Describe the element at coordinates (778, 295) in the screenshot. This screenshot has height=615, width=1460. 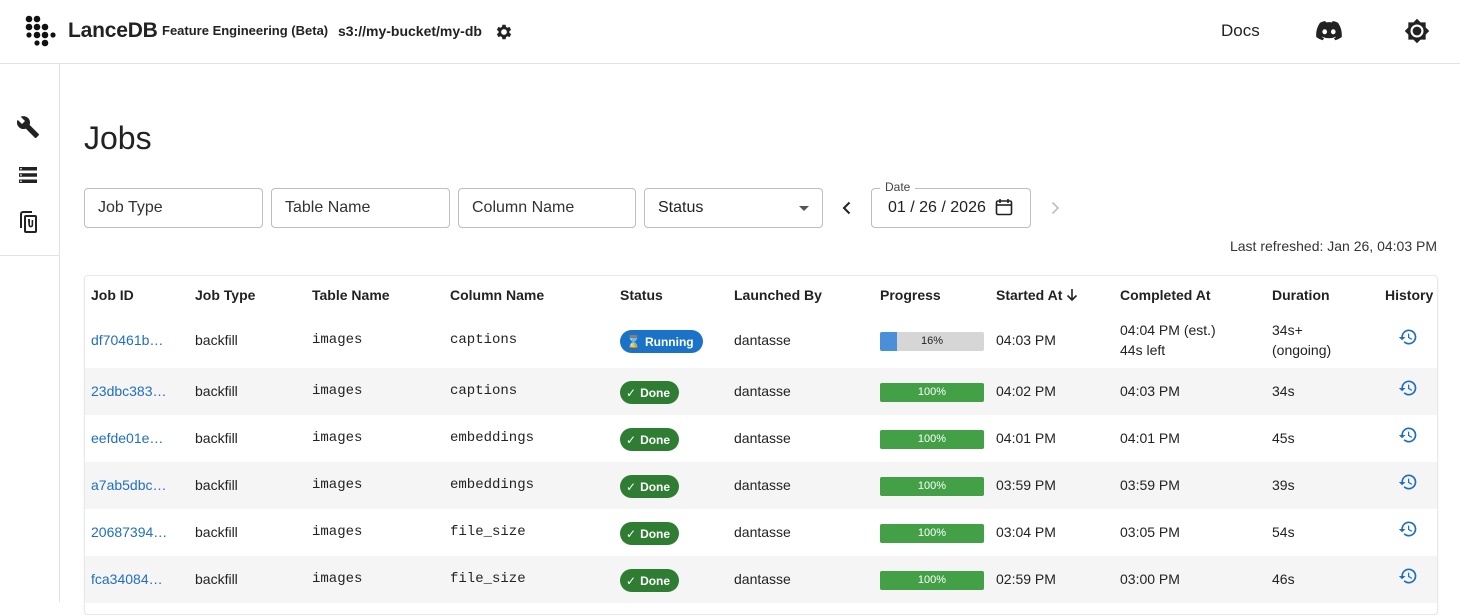
I see `column-header-launched-by: Launched By` at that location.